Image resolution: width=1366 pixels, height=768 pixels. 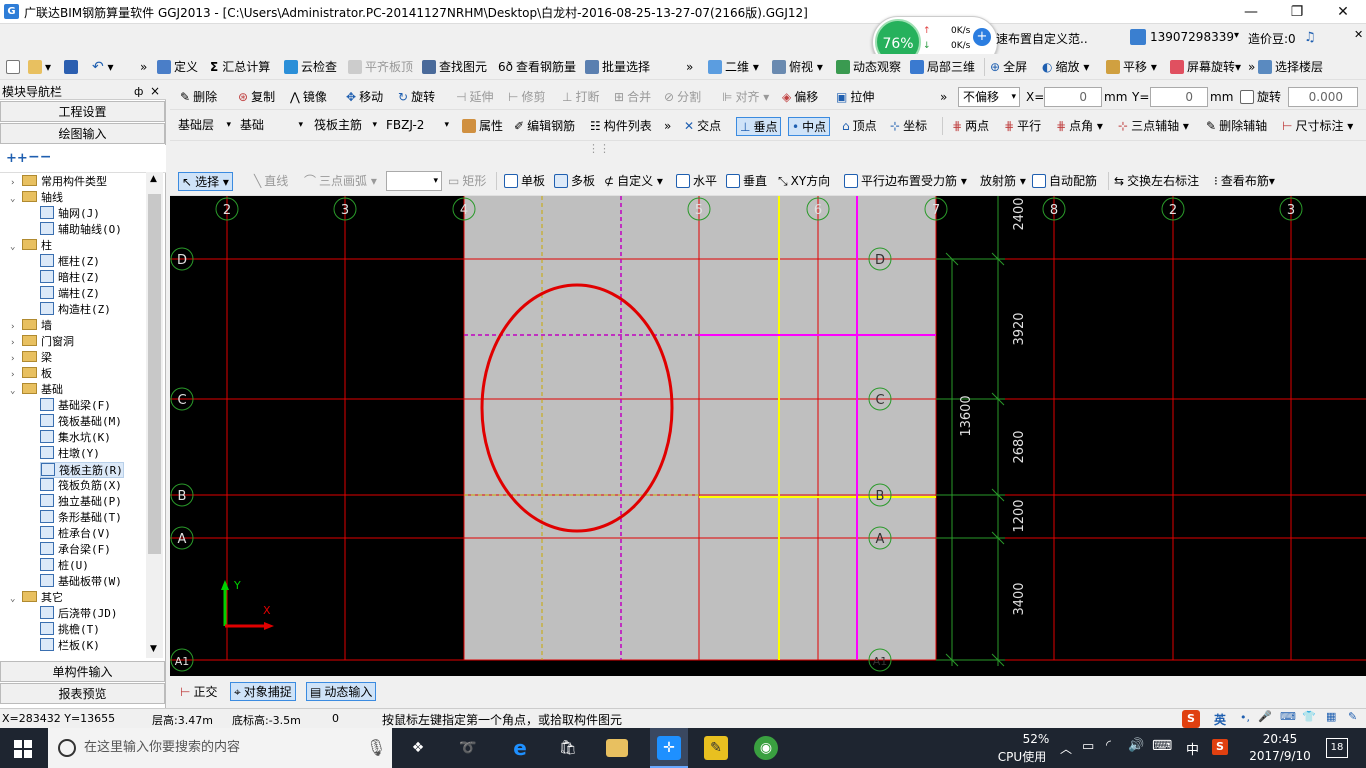 What do you see at coordinates (82, 111) in the screenshot?
I see `project-settings-button: 工程设置` at bounding box center [82, 111].